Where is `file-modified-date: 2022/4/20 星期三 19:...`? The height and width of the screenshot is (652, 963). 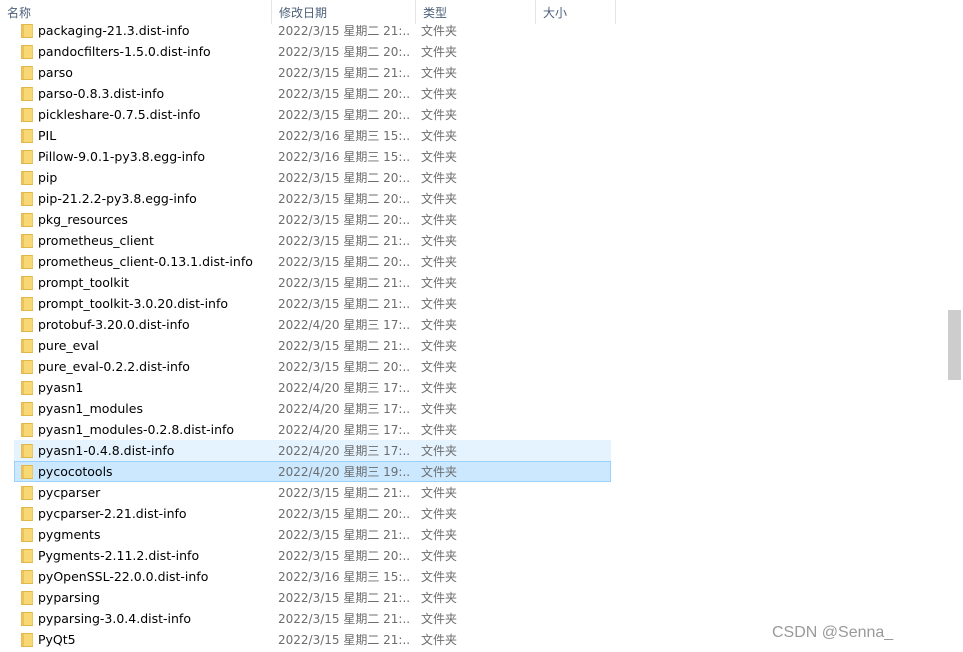 file-modified-date: 2022/4/20 星期三 19:... is located at coordinates (344, 472).